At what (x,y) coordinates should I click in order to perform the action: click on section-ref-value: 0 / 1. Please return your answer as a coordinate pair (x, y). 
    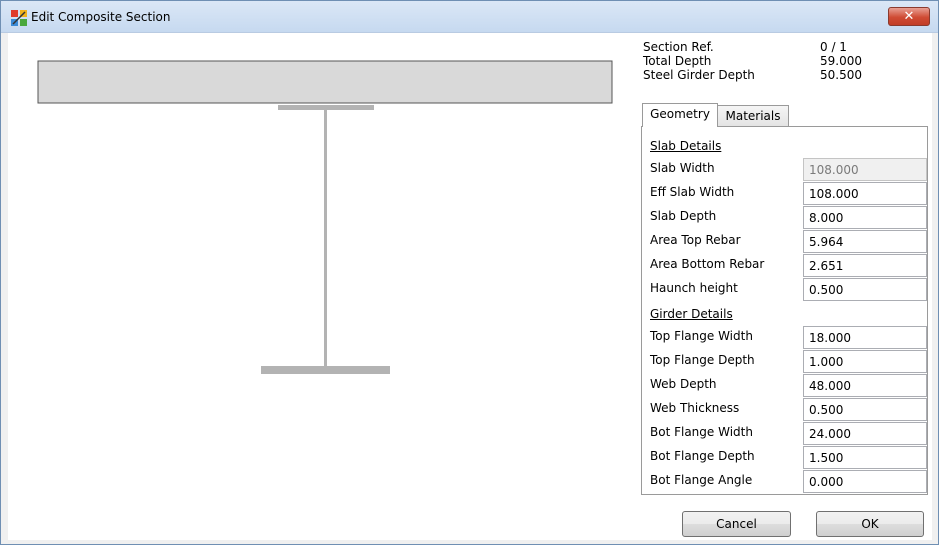
    Looking at the image, I should click on (833, 47).